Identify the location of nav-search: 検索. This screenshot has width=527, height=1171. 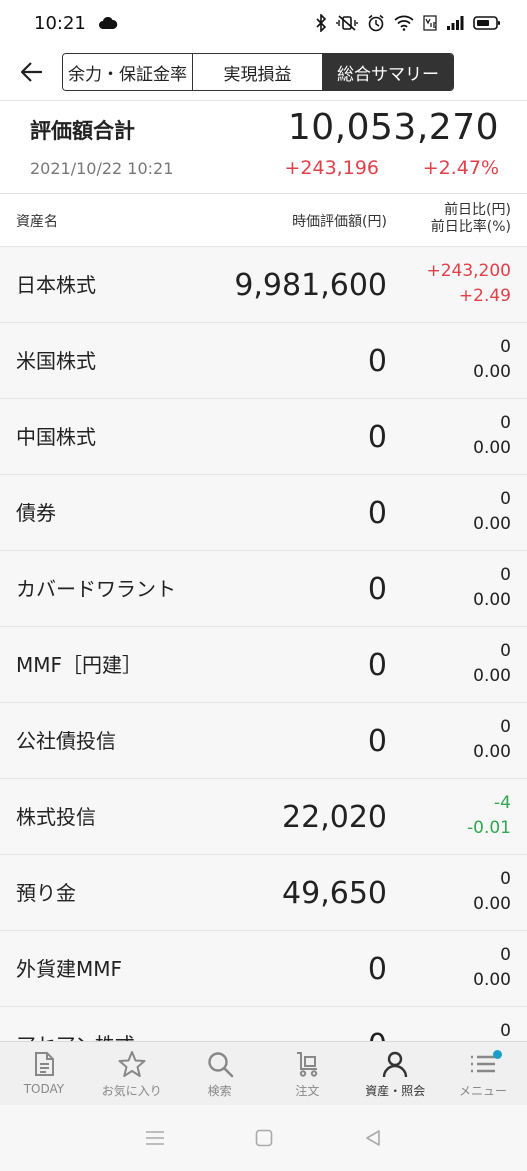
(220, 1073).